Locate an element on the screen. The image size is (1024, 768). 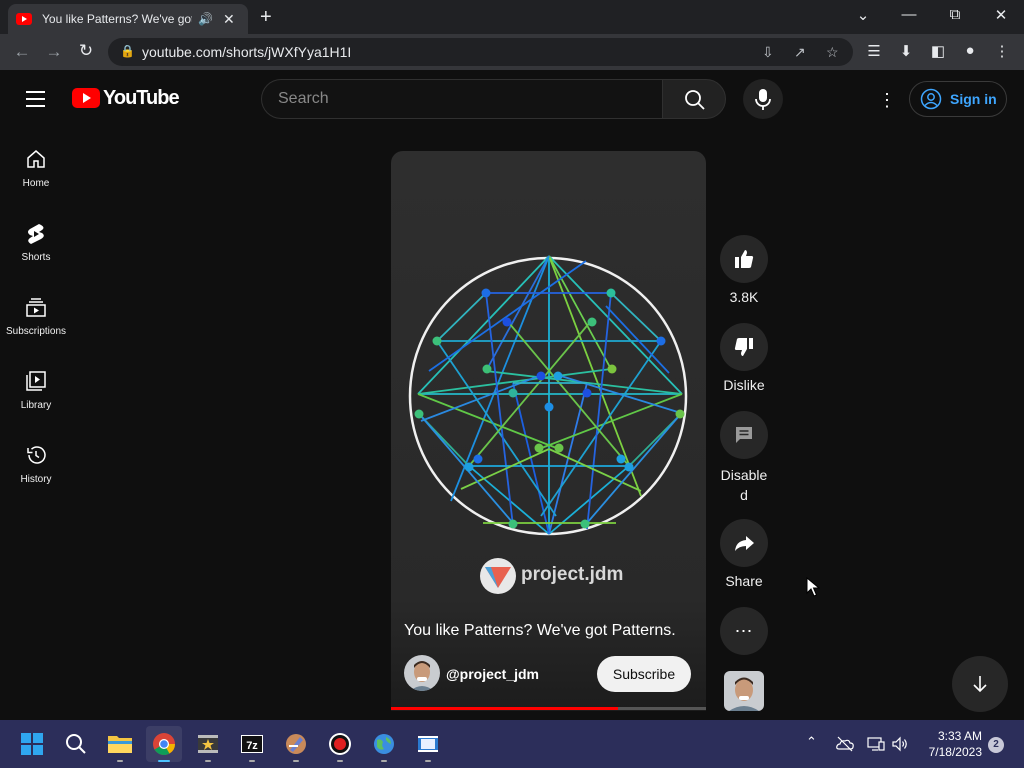
comments-button is located at coordinates (744, 435).